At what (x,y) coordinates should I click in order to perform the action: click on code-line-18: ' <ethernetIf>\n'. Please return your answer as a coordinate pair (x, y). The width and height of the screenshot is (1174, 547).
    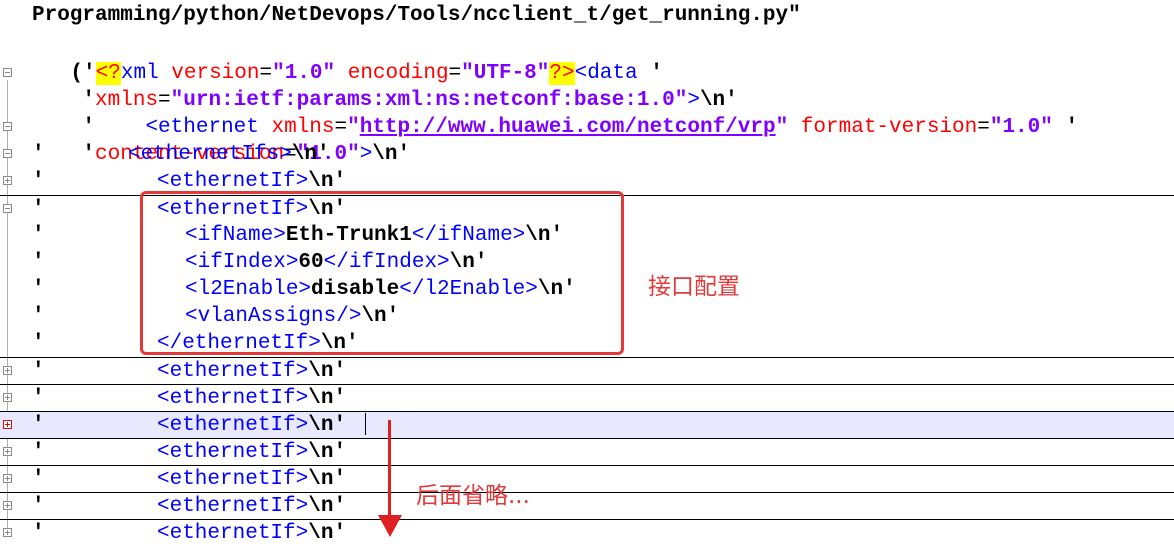
    Looking at the image, I should click on (587, 505).